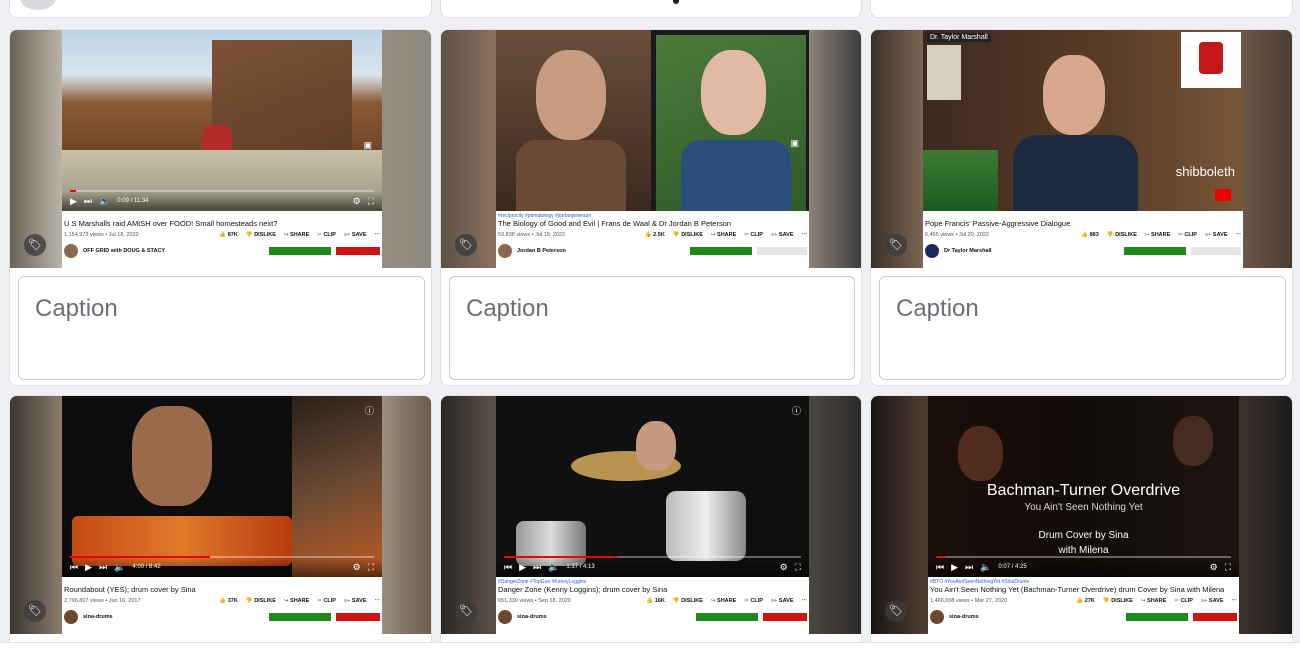 The image size is (1300, 654). I want to click on like-button: 👍 2.5K, so click(655, 235).